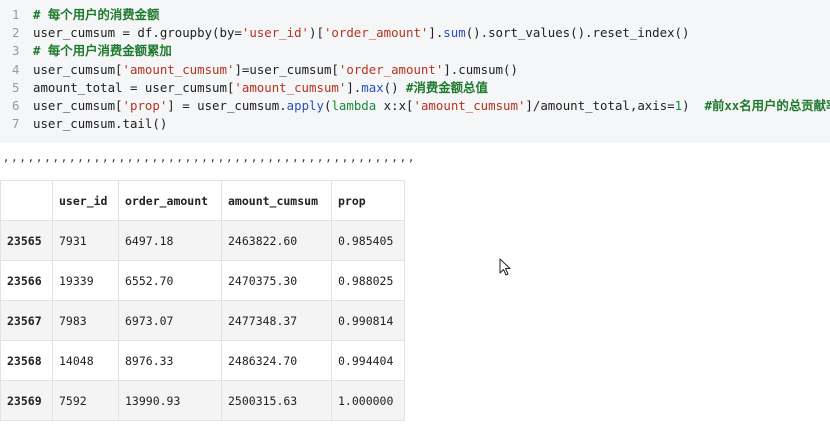 The height and width of the screenshot is (426, 830). Describe the element at coordinates (368, 200) in the screenshot. I see `column-header-prop: prop` at that location.